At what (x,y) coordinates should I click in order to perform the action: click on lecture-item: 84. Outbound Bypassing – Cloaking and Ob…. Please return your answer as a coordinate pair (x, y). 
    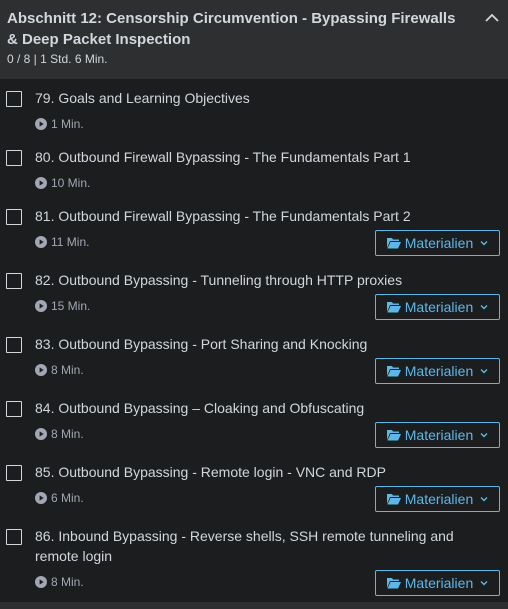
    Looking at the image, I should click on (254, 421).